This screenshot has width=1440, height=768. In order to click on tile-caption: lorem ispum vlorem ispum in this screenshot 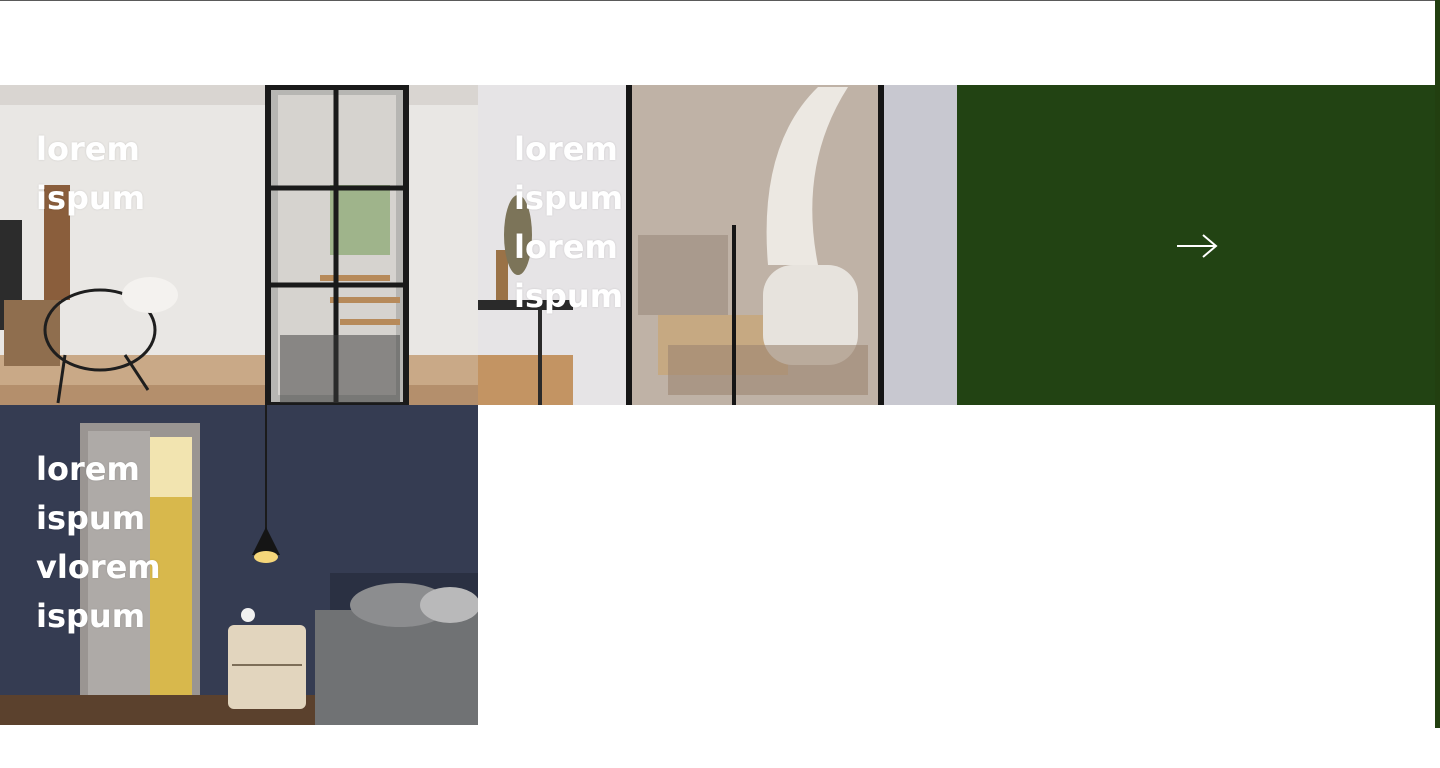, I will do `click(106, 543)`.